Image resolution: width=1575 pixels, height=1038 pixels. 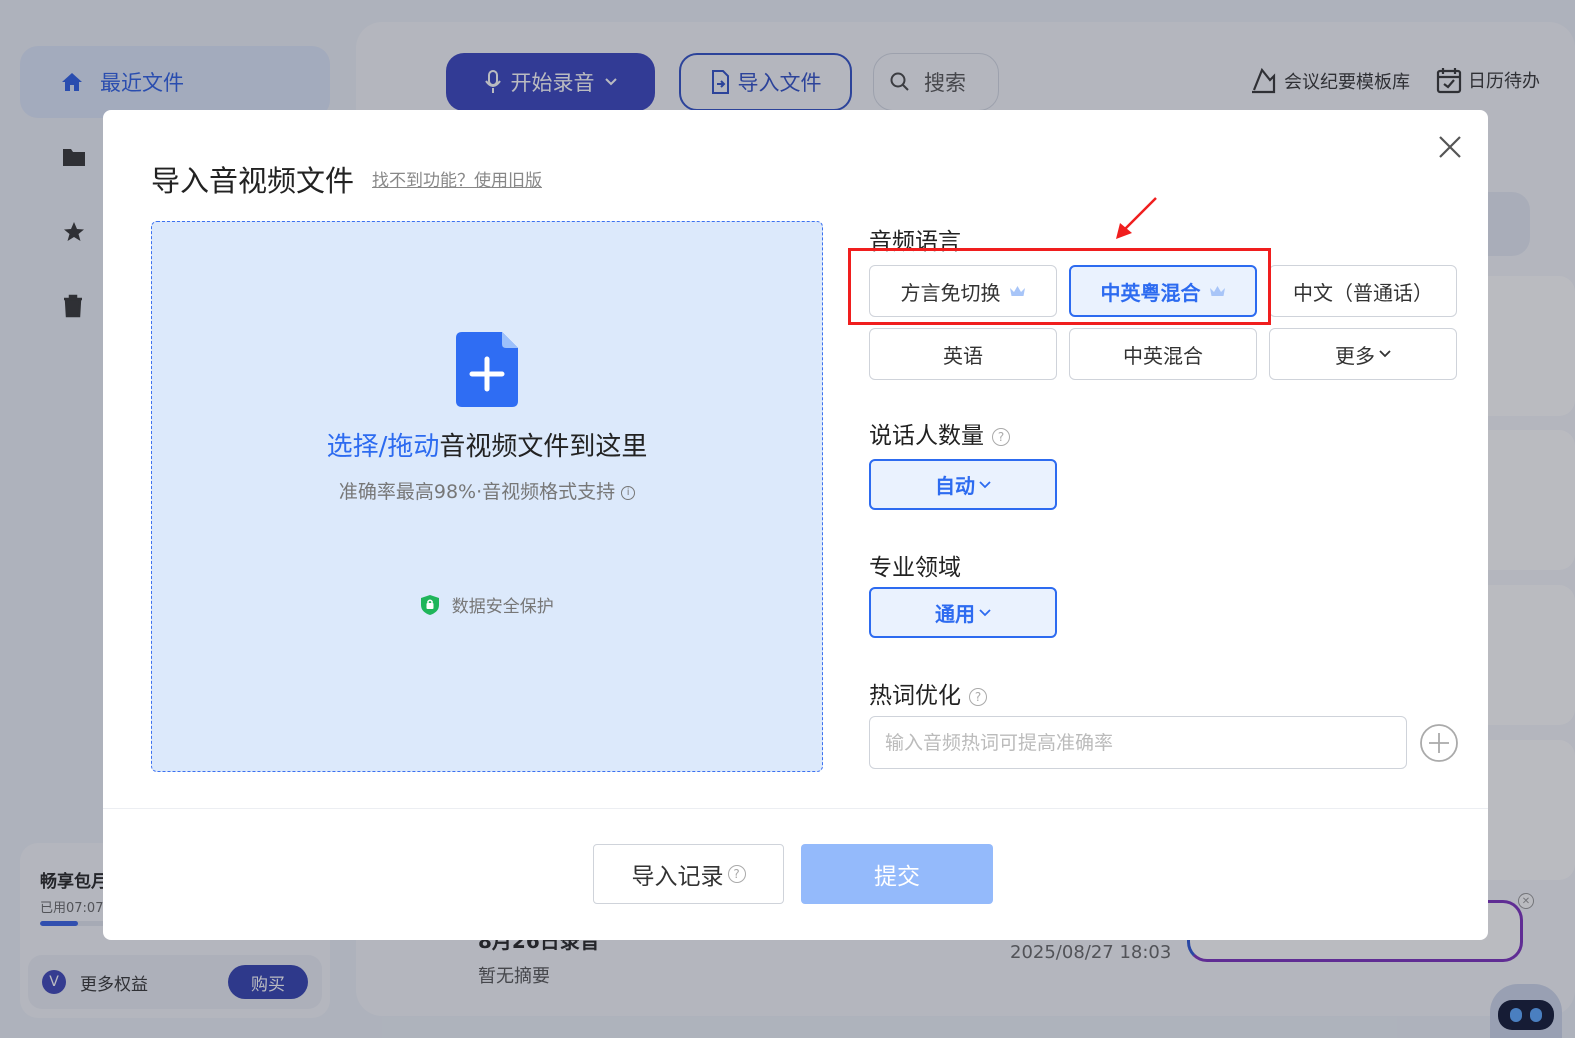 I want to click on import-history-button: 导入记录?, so click(x=688, y=874).